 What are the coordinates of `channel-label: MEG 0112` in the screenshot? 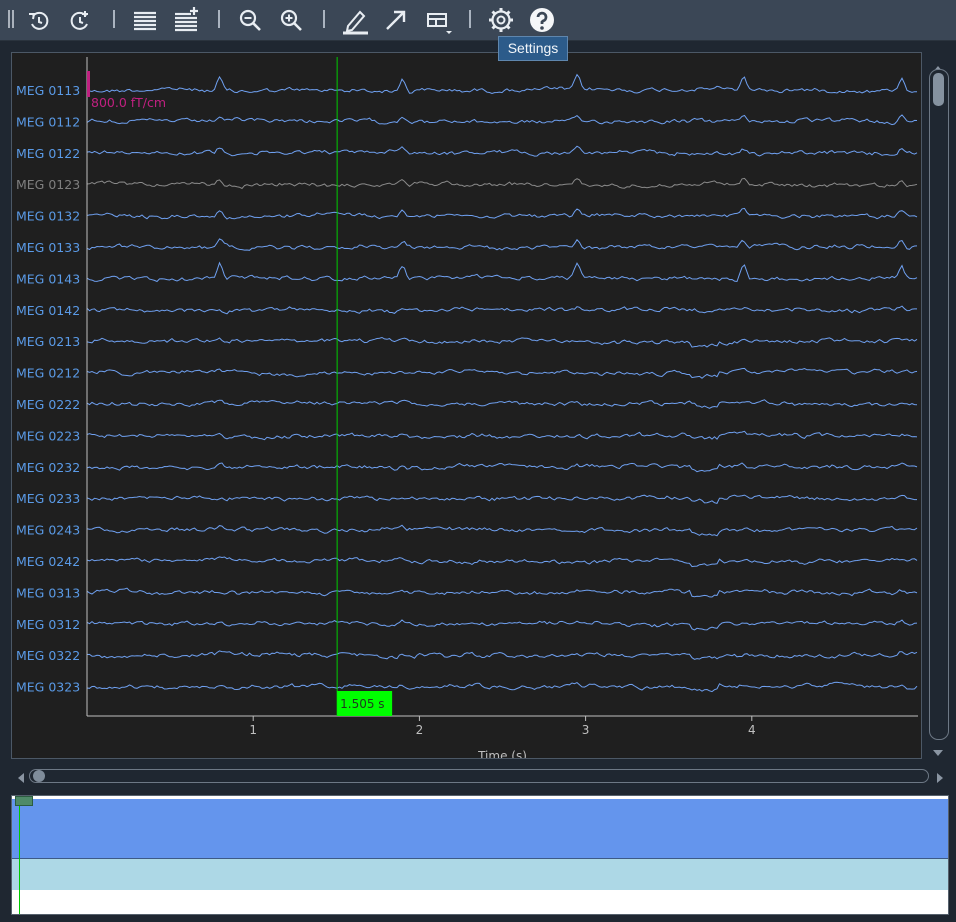 It's located at (48, 121).